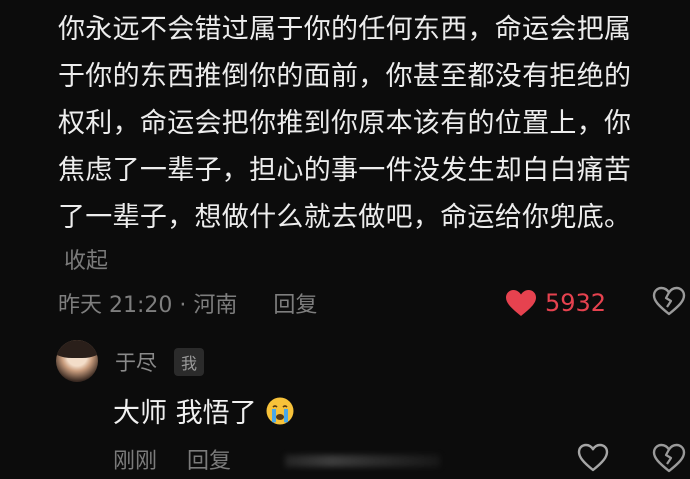  Describe the element at coordinates (280, 410) in the screenshot. I see `crying-face-emoji` at that location.